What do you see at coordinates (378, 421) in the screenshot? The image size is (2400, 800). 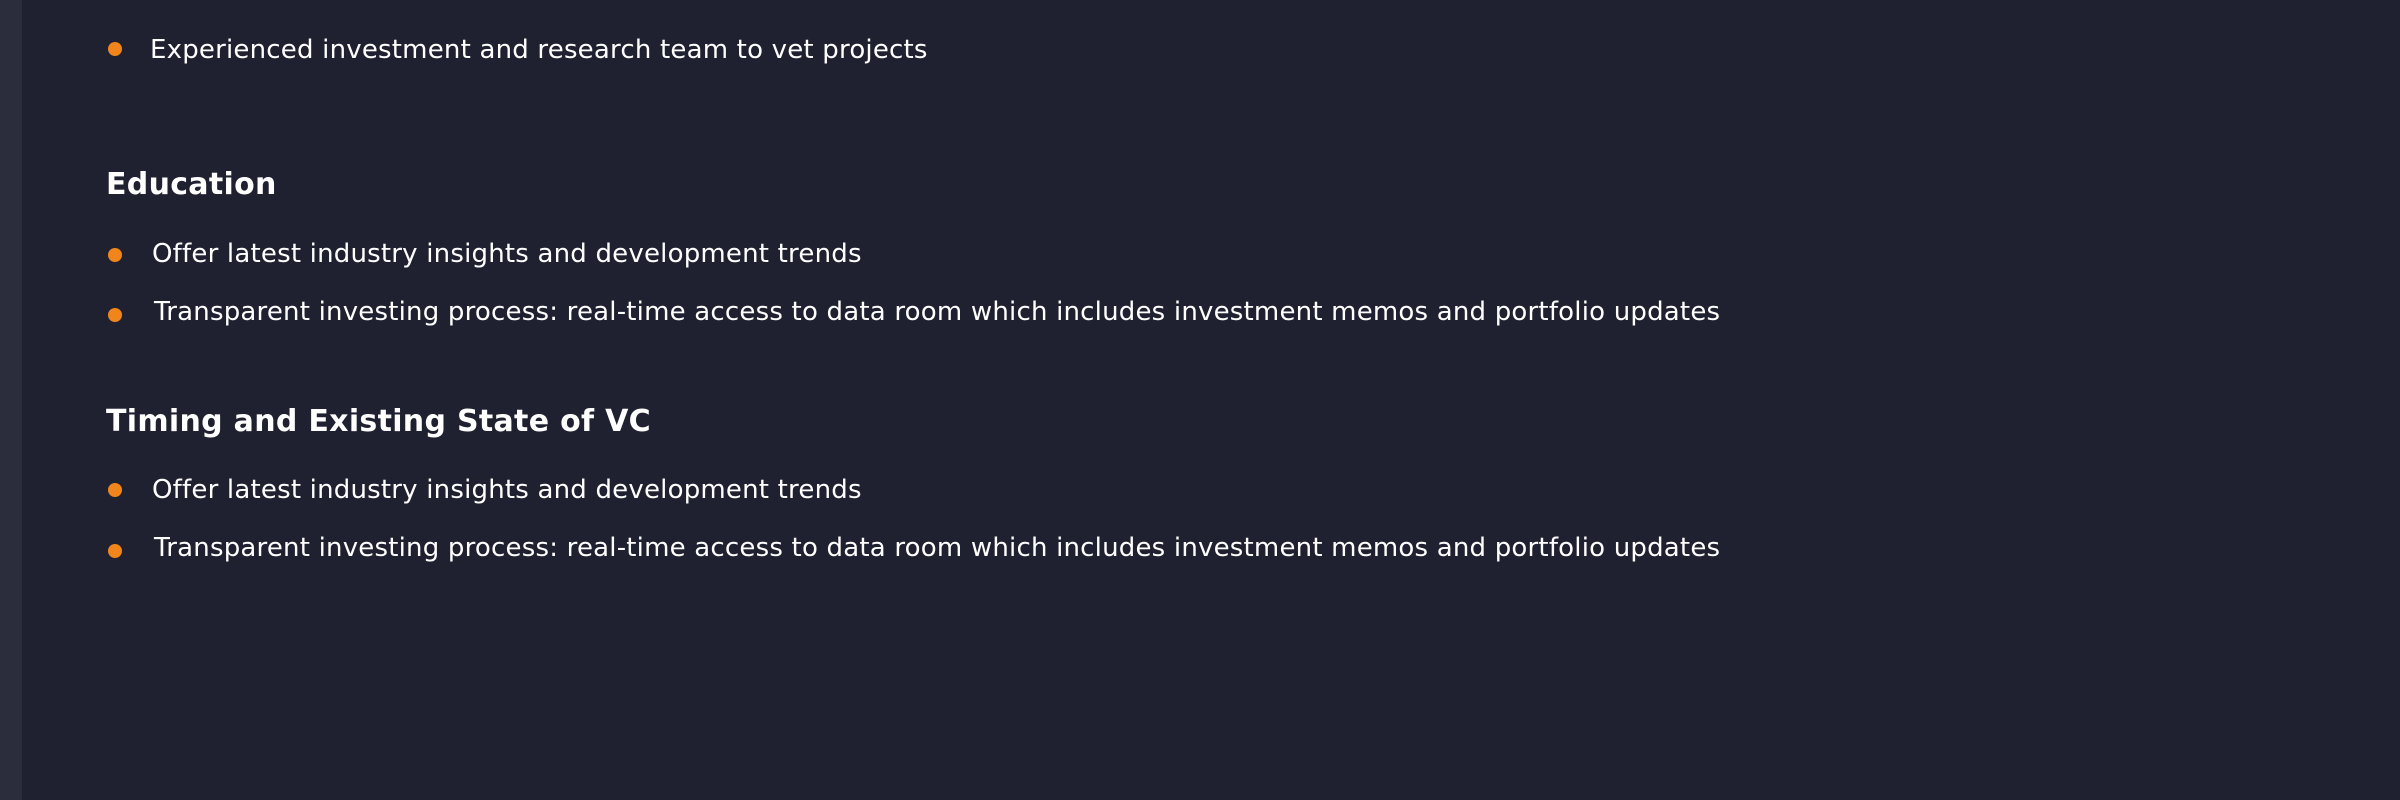 I see `section-heading-timing-vc: Timing and Existing State of VC` at bounding box center [378, 421].